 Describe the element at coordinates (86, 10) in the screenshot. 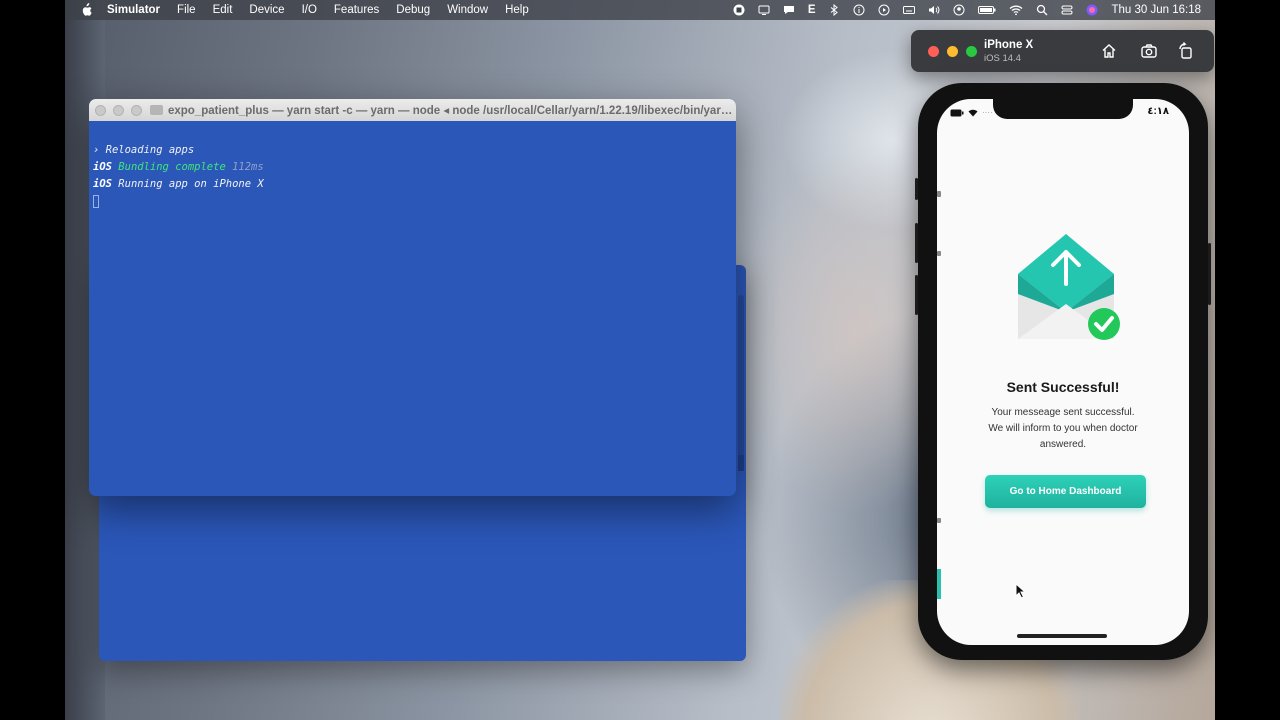

I see `apple-icon` at that location.